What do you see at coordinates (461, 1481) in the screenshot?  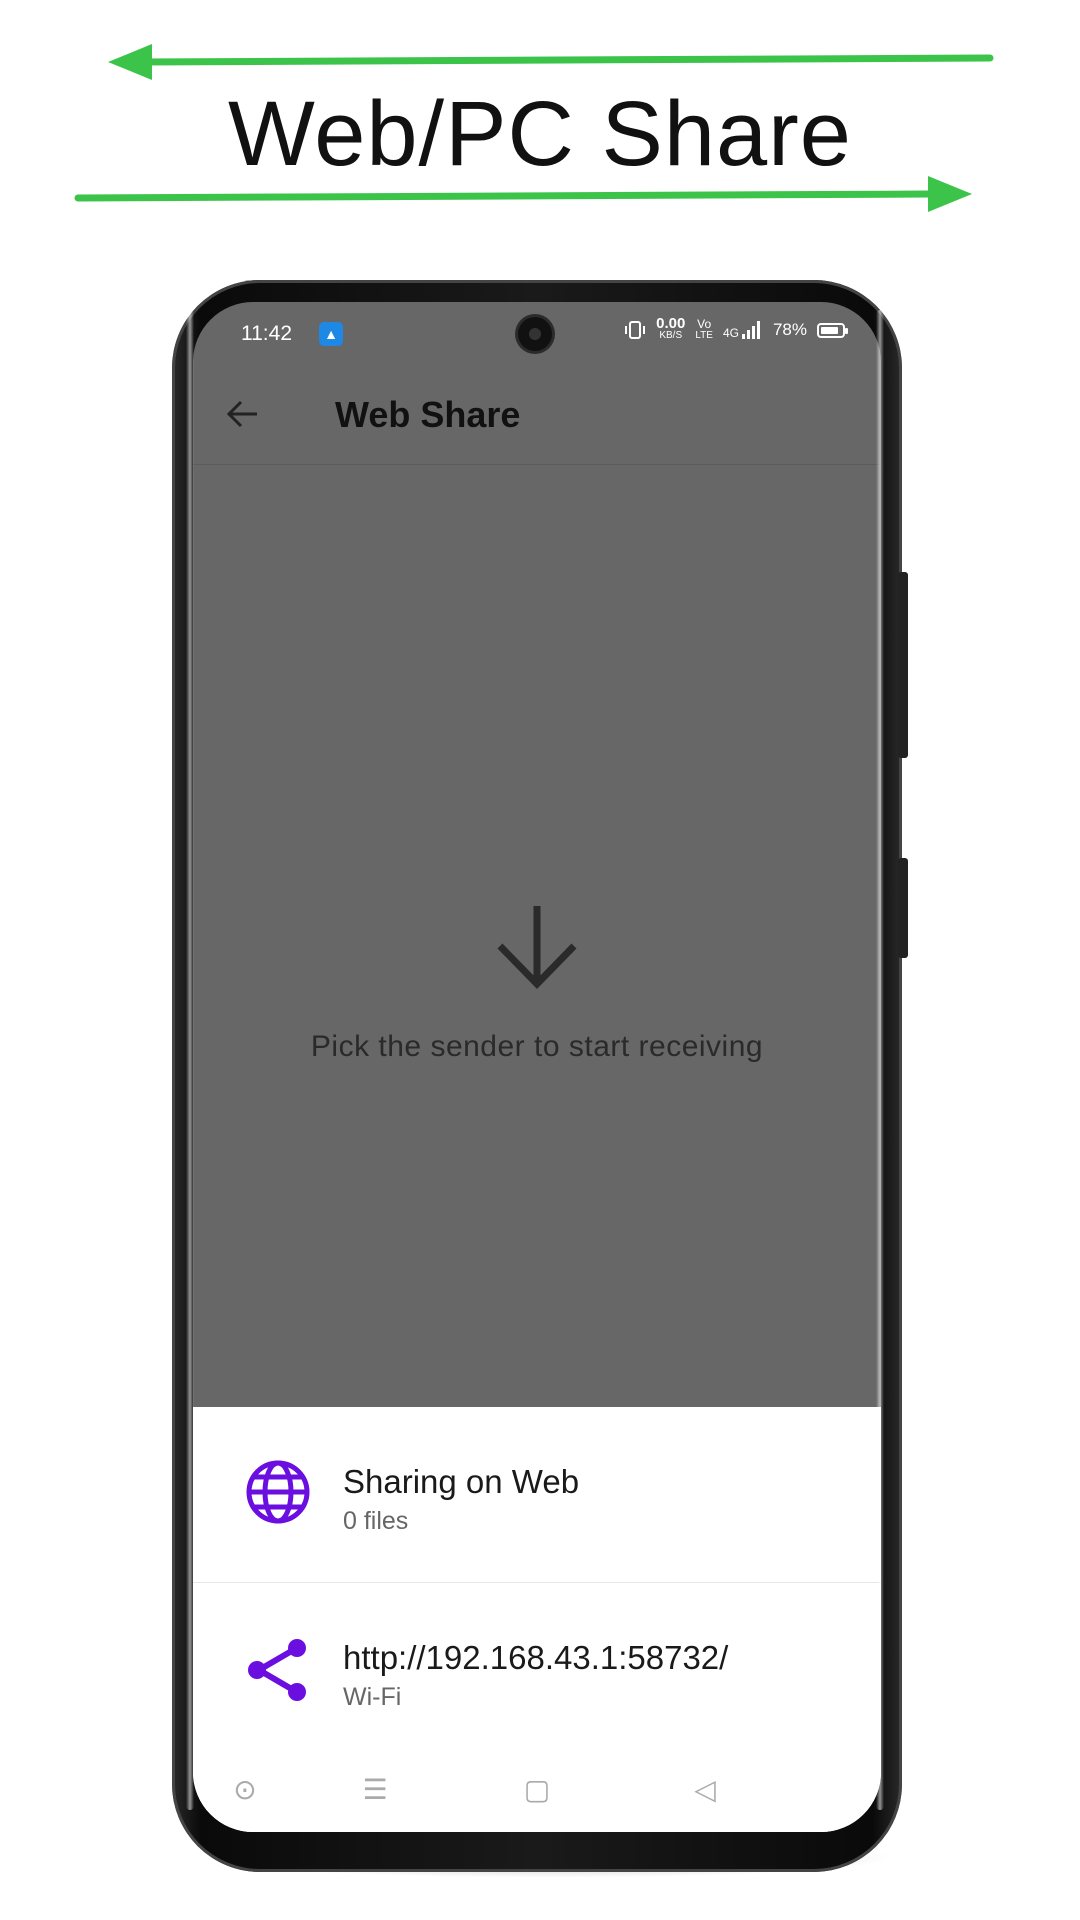 I see `row-title: Sharing on Web` at bounding box center [461, 1481].